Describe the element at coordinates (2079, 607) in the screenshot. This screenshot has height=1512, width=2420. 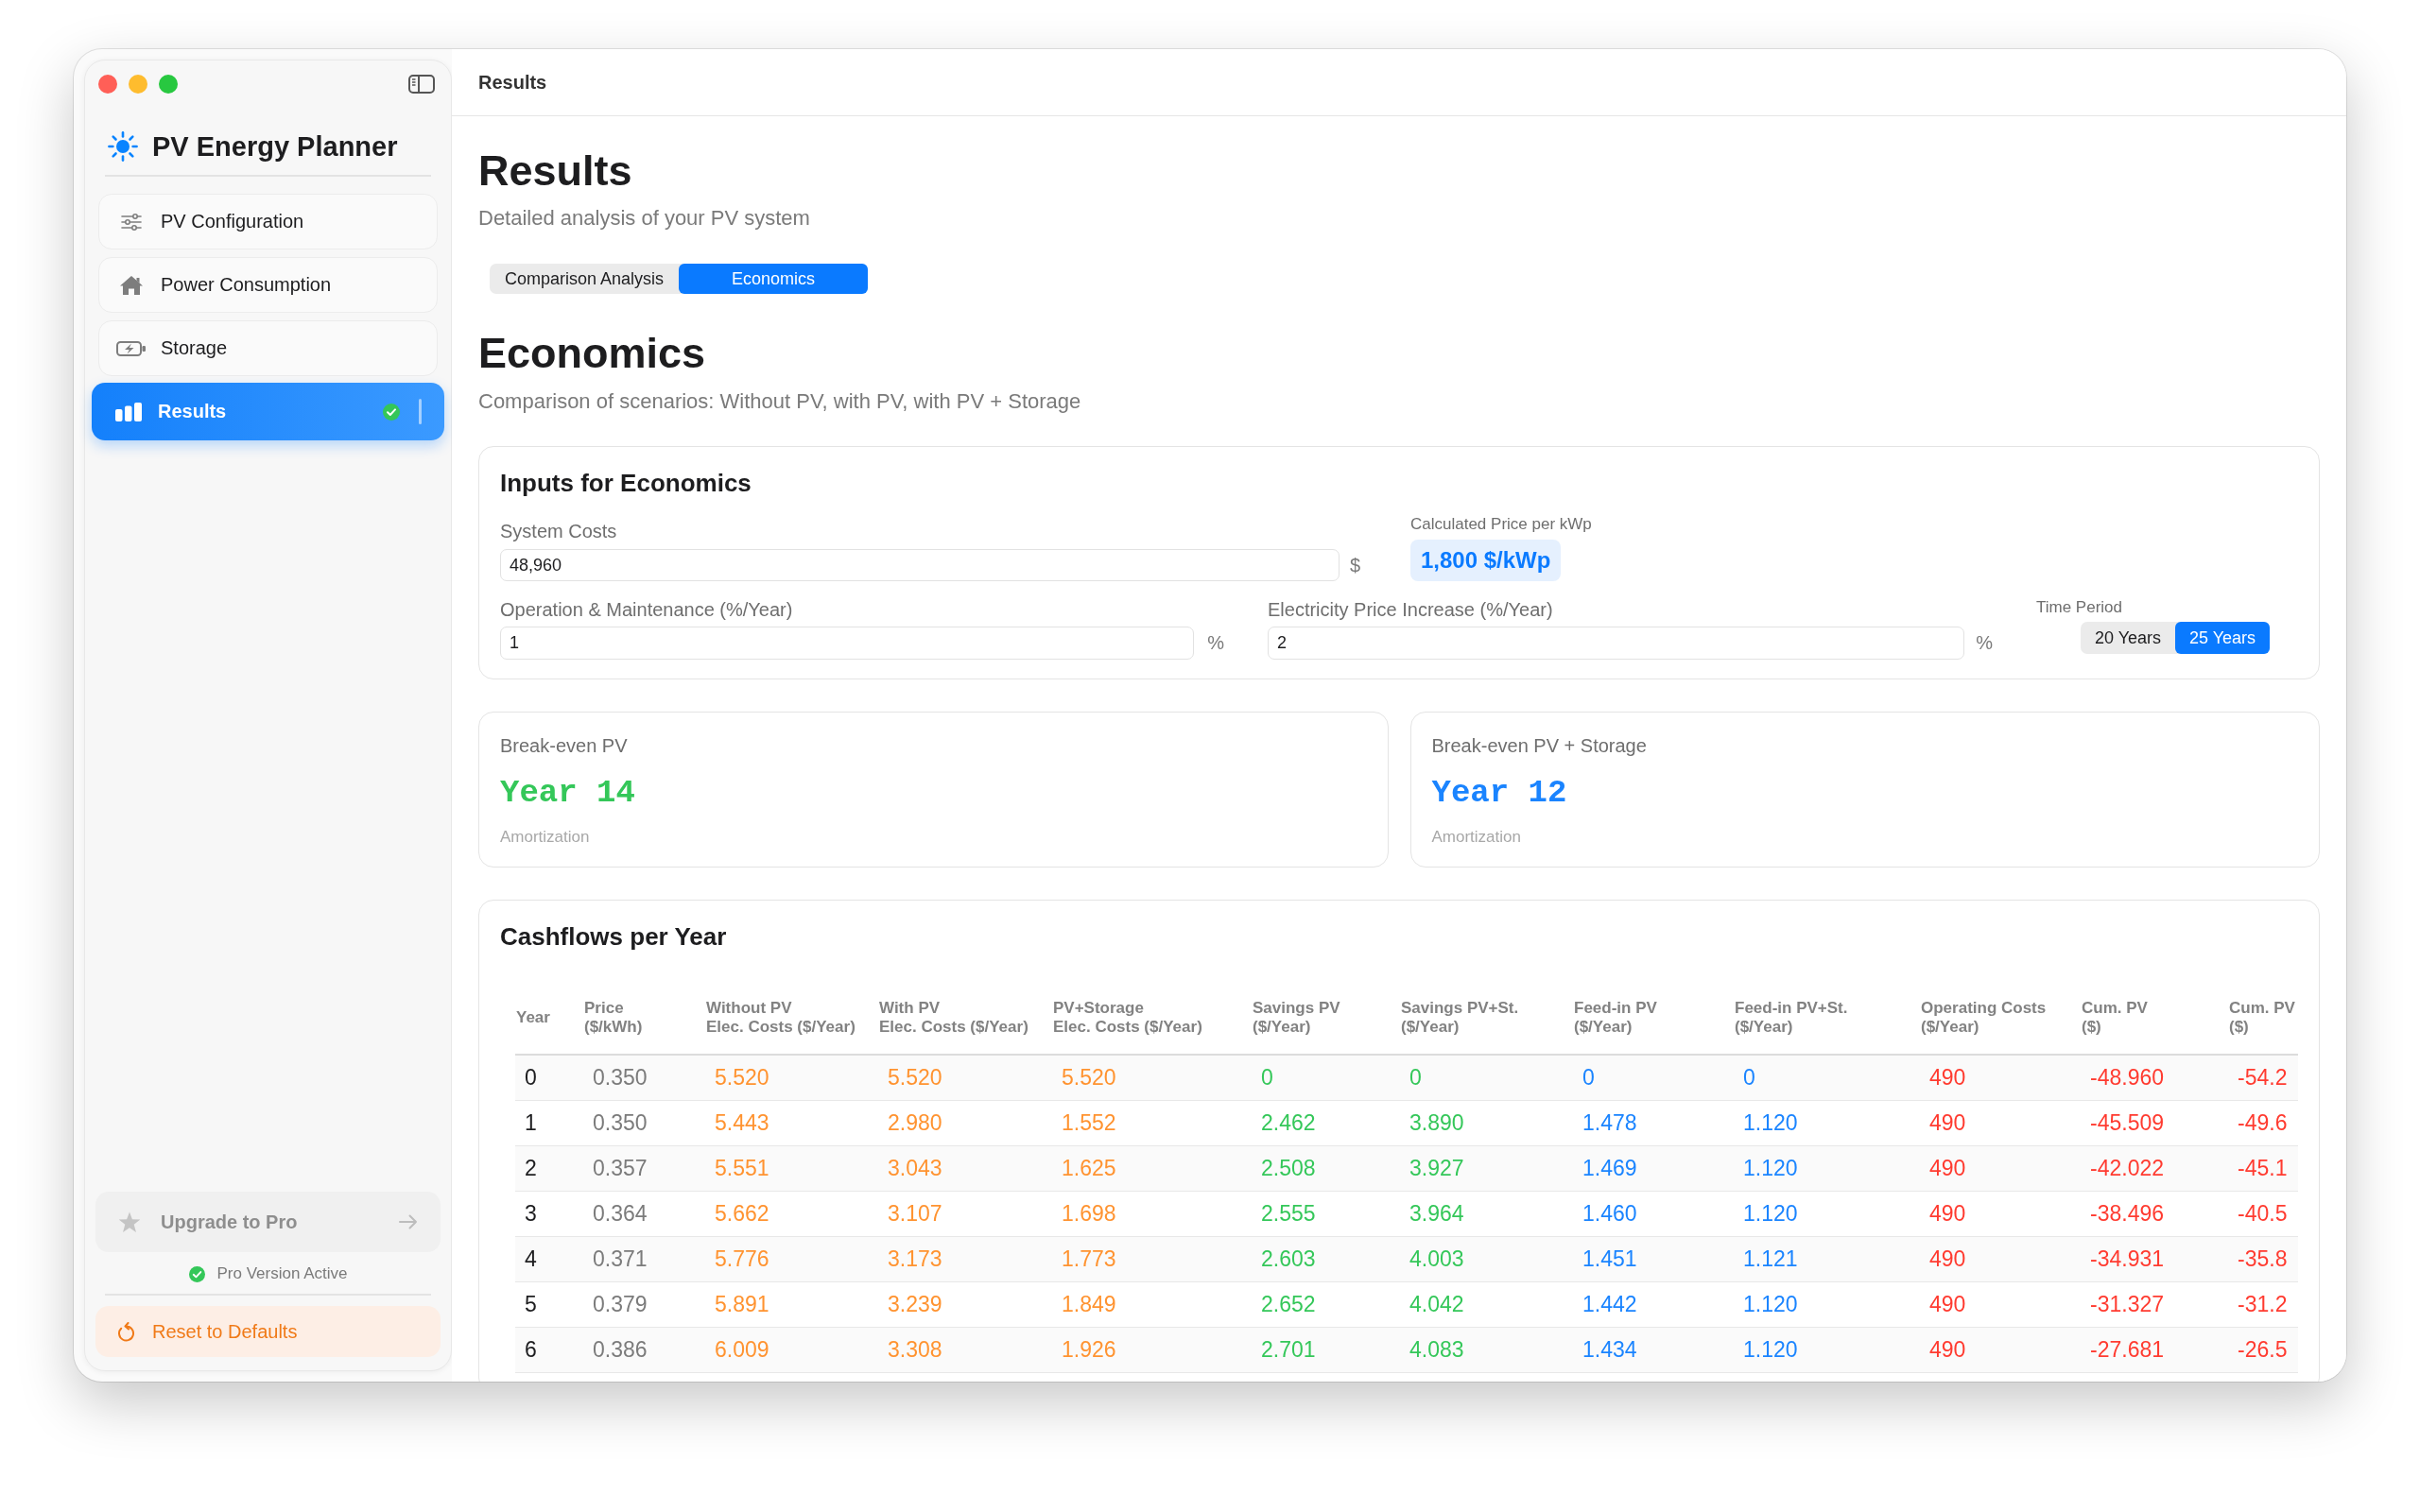
I see `field-label: Time Period` at that location.